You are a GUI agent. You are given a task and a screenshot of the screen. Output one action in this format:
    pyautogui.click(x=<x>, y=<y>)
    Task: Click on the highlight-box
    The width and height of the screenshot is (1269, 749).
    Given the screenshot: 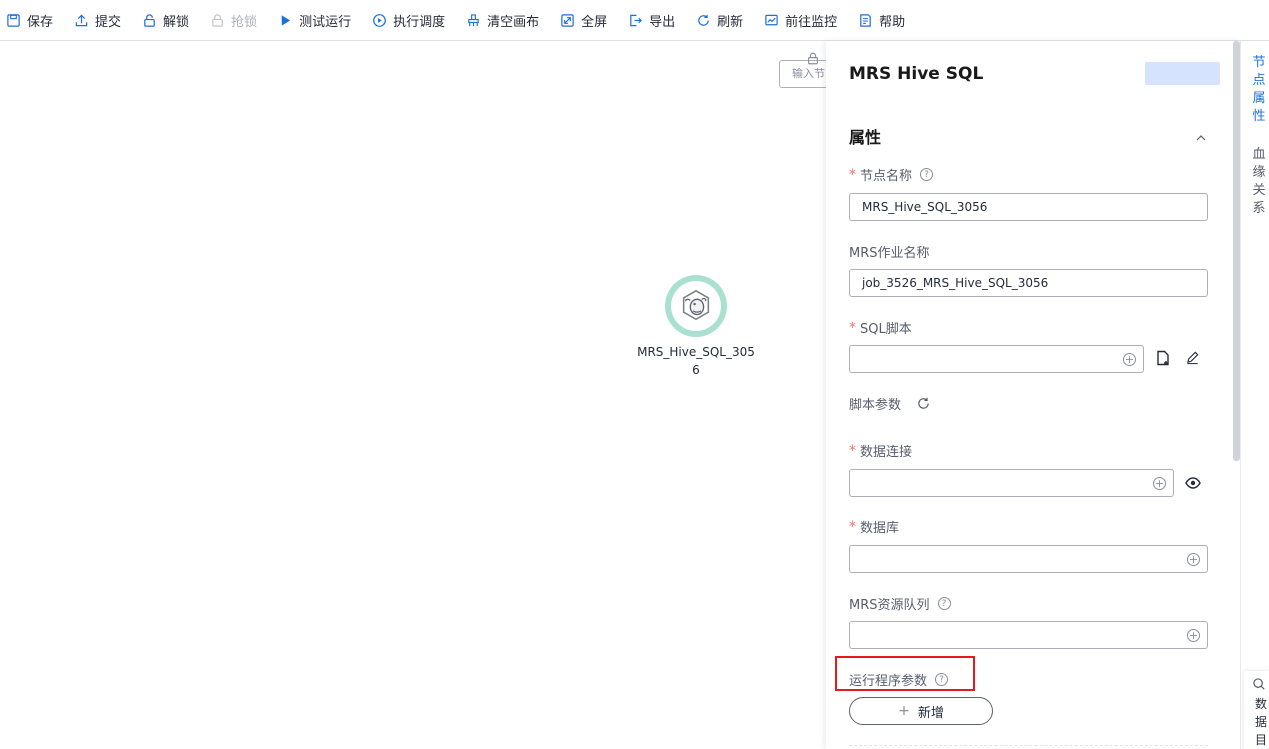 What is the action you would take?
    pyautogui.click(x=905, y=673)
    